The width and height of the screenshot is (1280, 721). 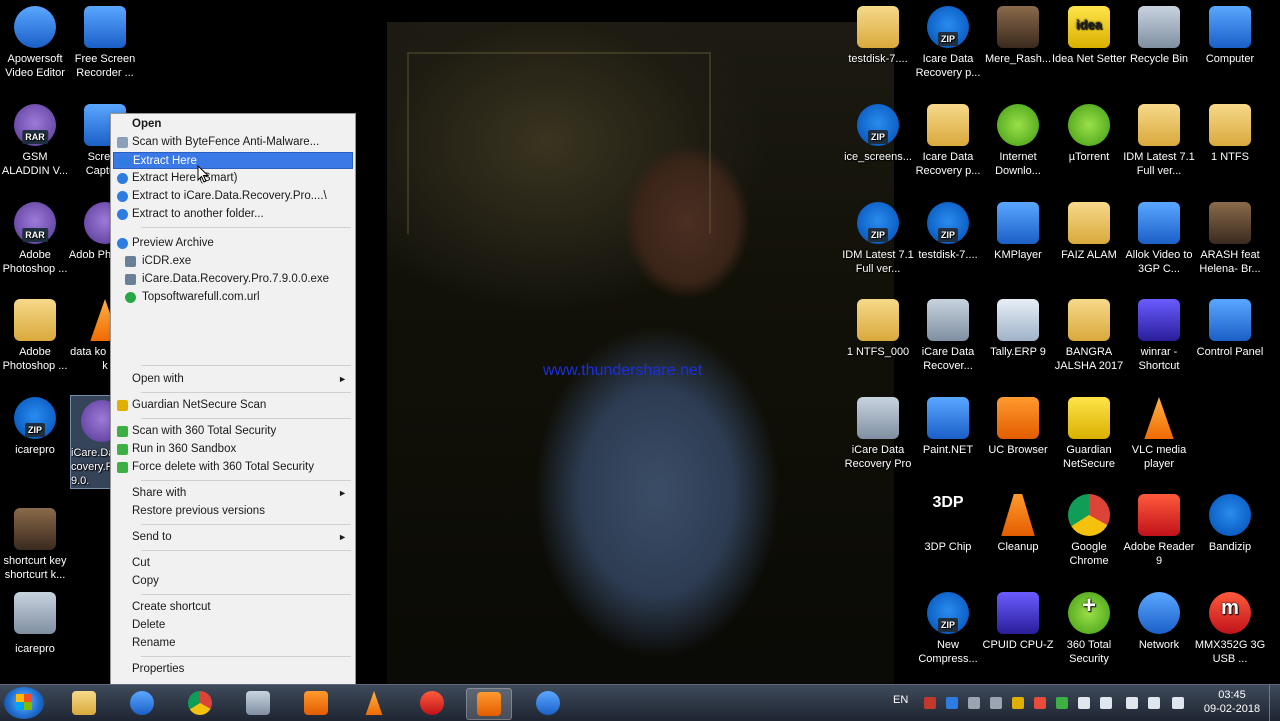 What do you see at coordinates (489, 704) in the screenshot?
I see `taskbar-uc-browser` at bounding box center [489, 704].